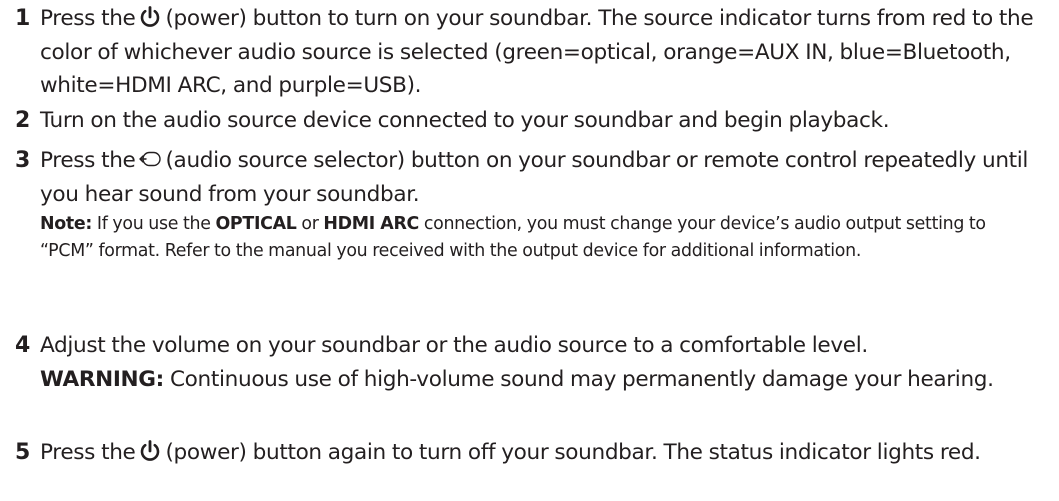 This screenshot has height=501, width=1059. What do you see at coordinates (23, 452) in the screenshot?
I see `step-number: 5` at bounding box center [23, 452].